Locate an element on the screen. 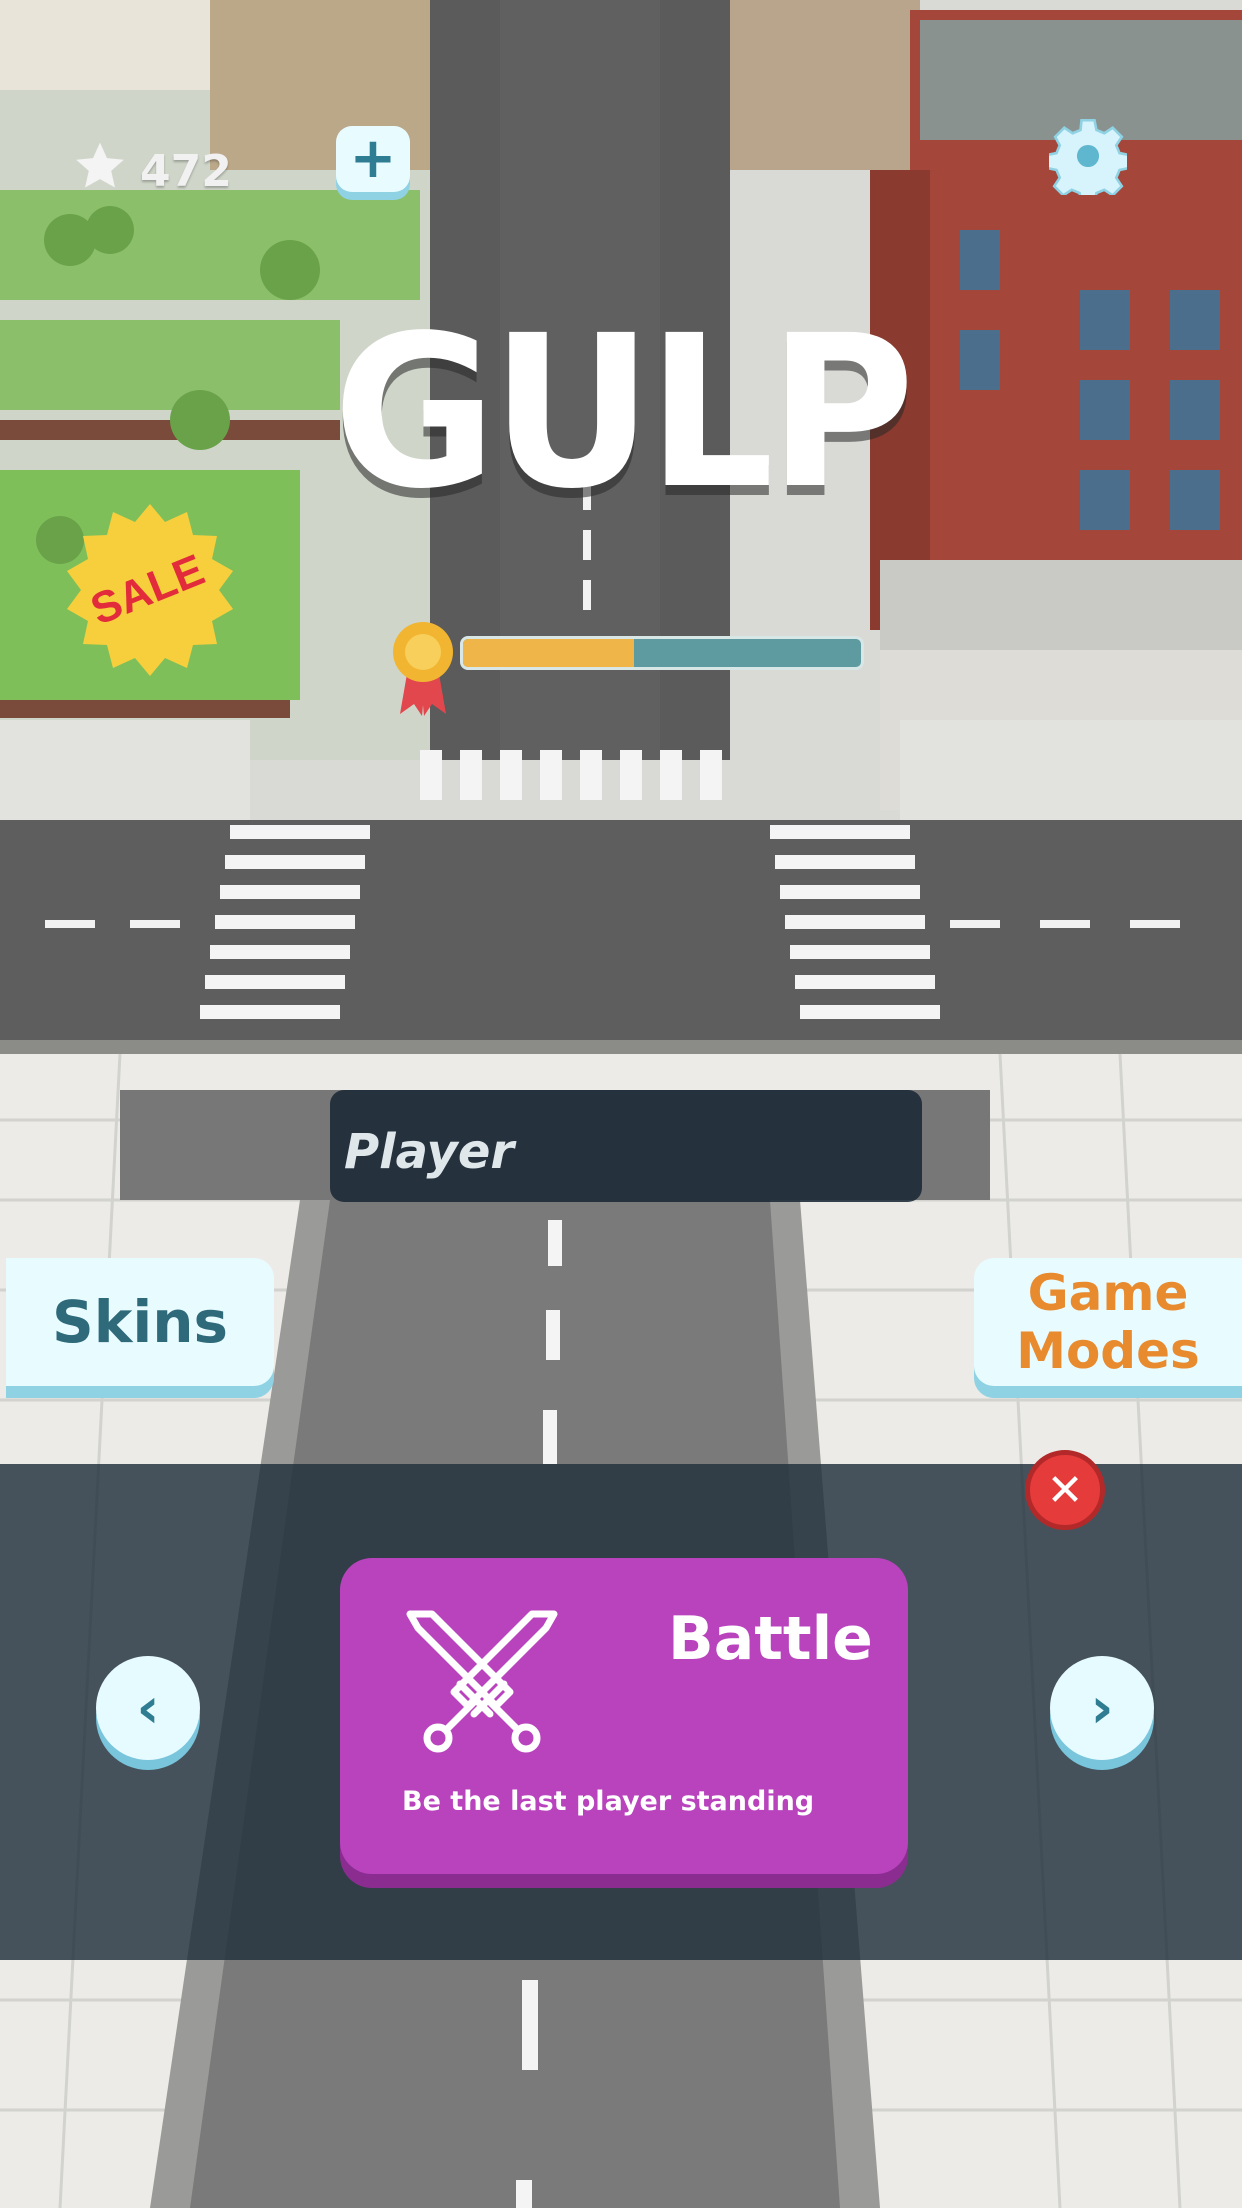 The height and width of the screenshot is (2208, 1242). player-name: Player is located at coordinates (429, 1152).